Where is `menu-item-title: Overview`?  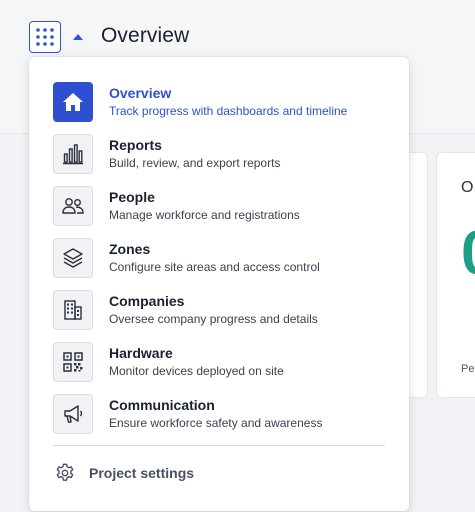 menu-item-title: Overview is located at coordinates (140, 93).